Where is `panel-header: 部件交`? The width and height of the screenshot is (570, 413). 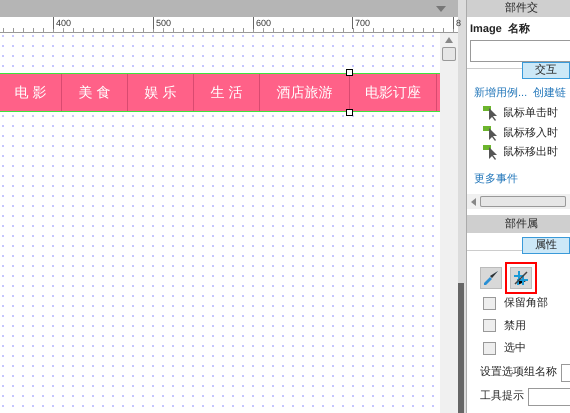 panel-header: 部件交 is located at coordinates (518, 8).